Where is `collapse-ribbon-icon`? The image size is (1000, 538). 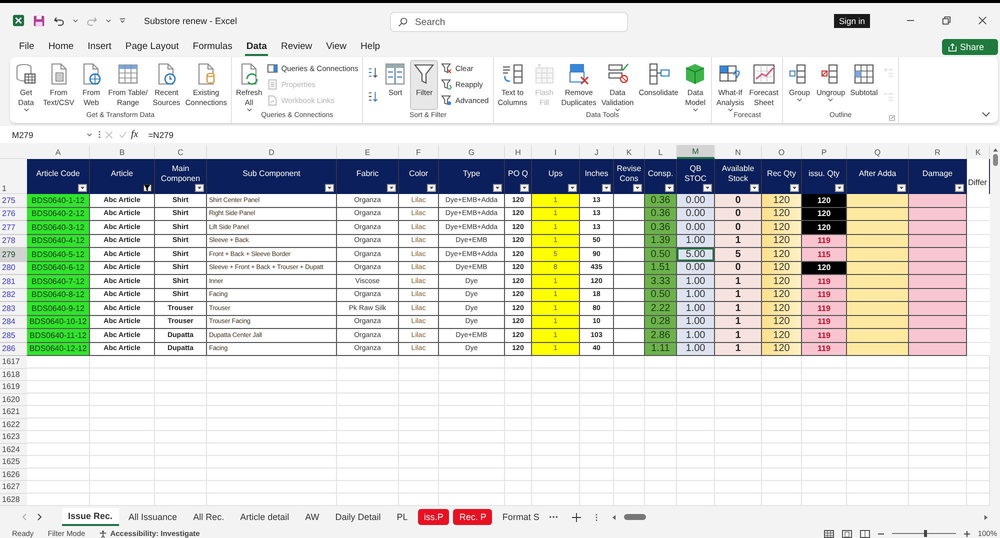 collapse-ribbon-icon is located at coordinates (986, 114).